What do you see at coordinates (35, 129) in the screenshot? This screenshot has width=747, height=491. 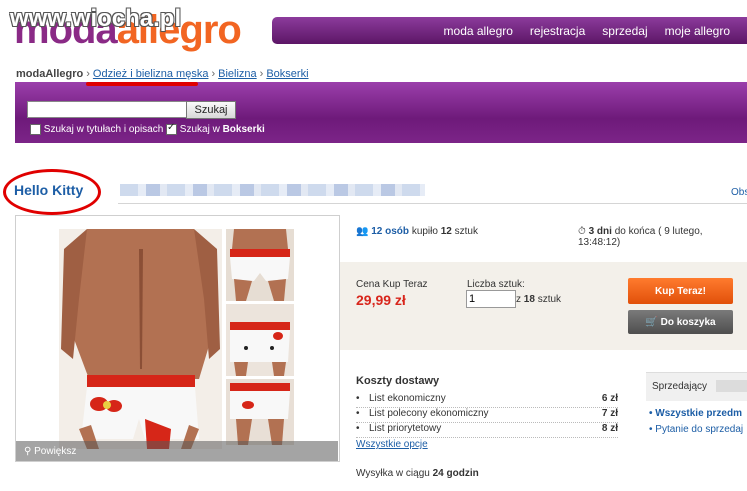 I see `search-in-descriptions-checkbox` at bounding box center [35, 129].